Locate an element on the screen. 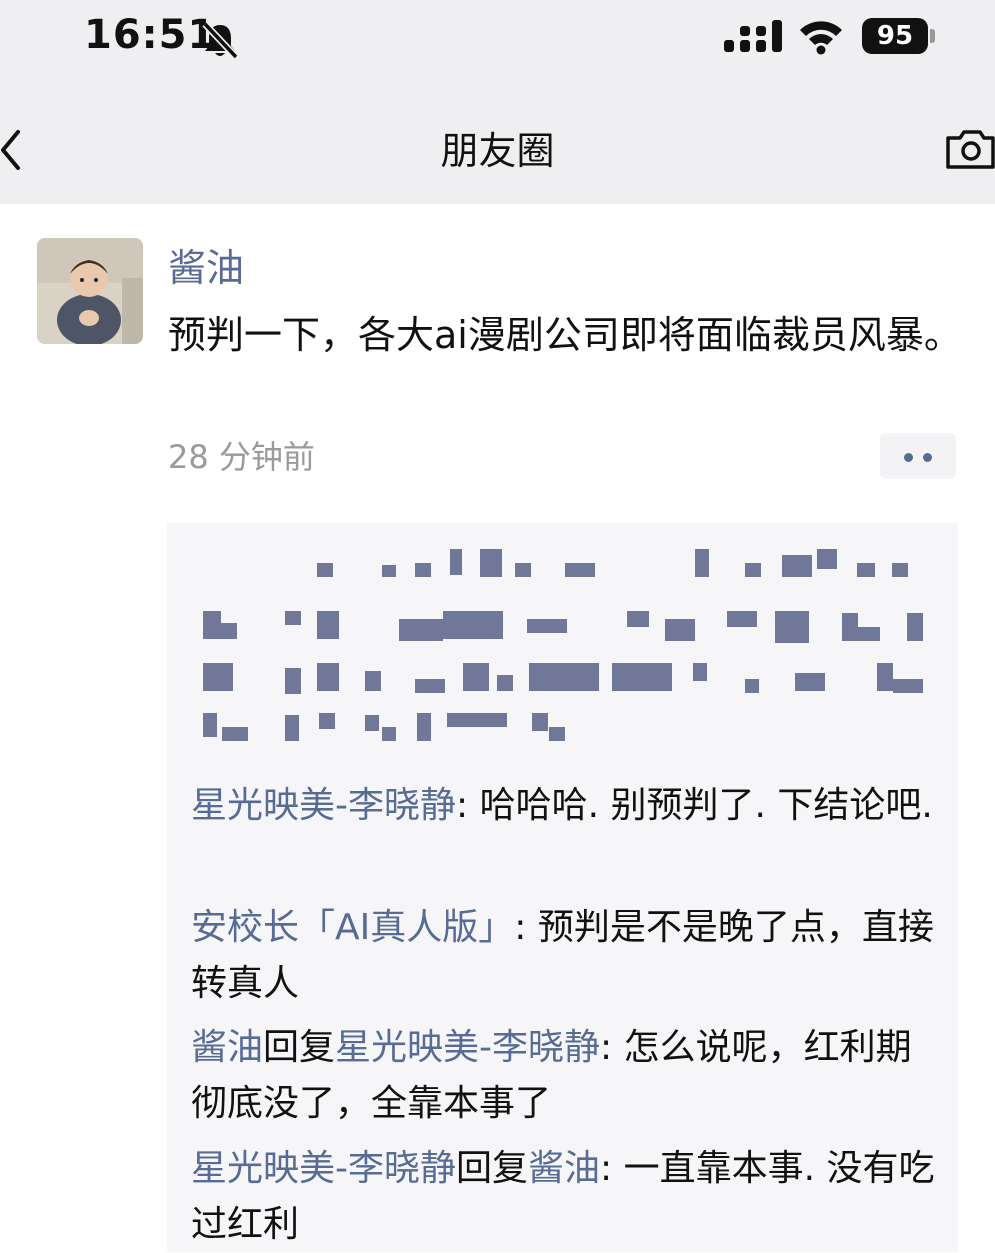 The height and width of the screenshot is (1253, 995). post-author-name: 酱油 is located at coordinates (206, 268).